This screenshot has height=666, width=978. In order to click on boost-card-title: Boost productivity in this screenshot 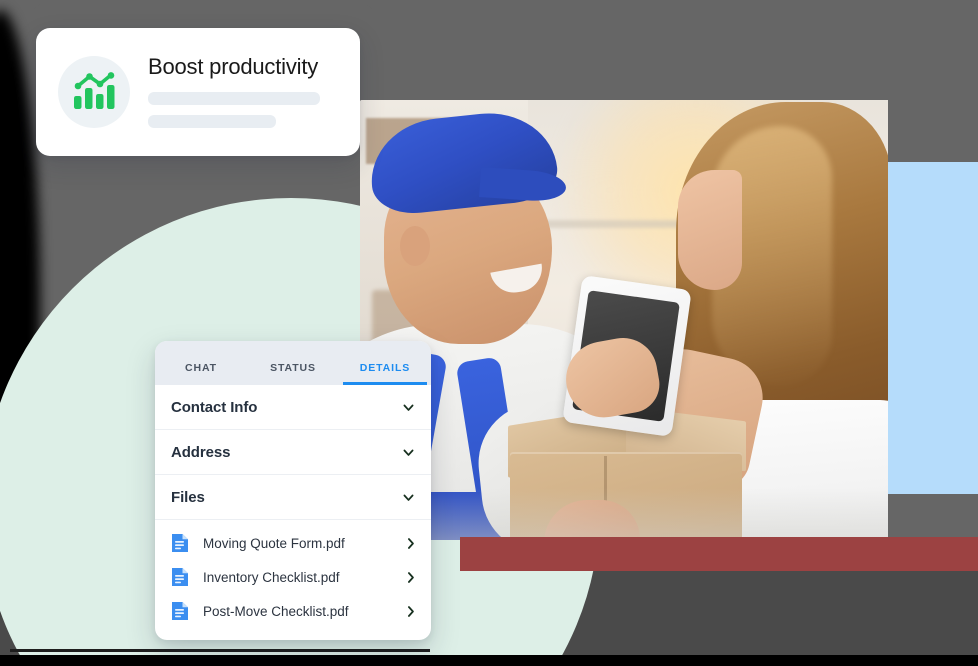, I will do `click(233, 66)`.